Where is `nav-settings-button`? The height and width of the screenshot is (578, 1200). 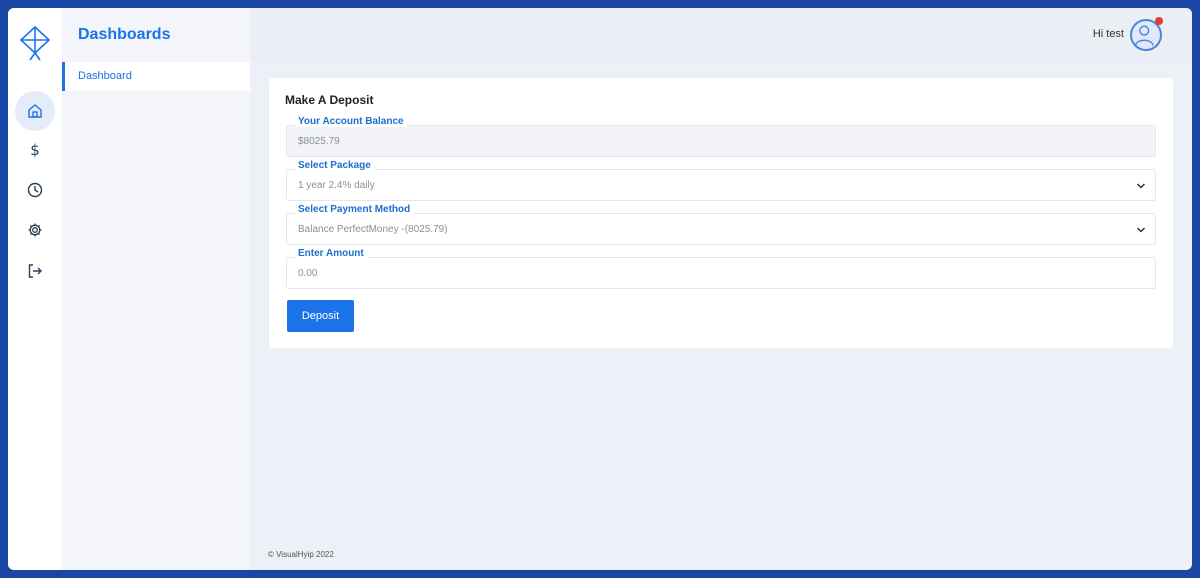 nav-settings-button is located at coordinates (35, 230).